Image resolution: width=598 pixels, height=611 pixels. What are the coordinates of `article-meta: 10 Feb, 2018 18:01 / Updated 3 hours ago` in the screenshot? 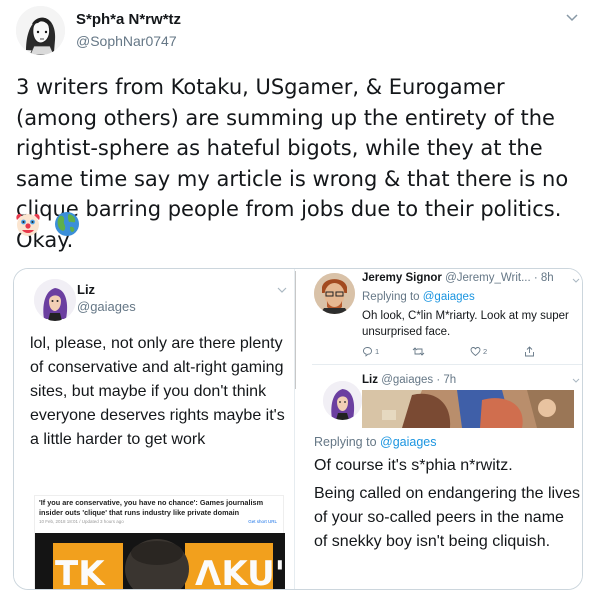 It's located at (81, 521).